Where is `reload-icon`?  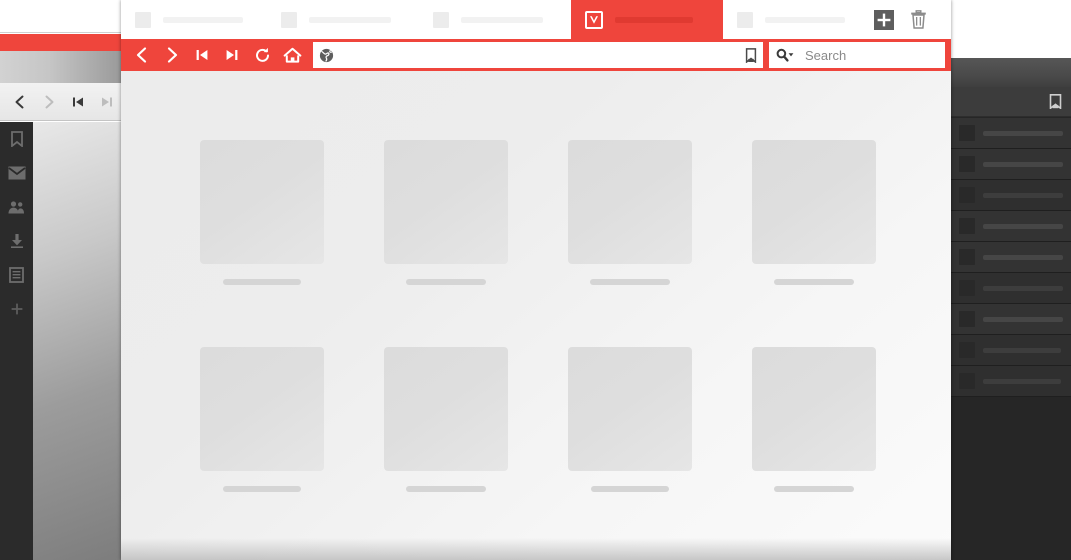 reload-icon is located at coordinates (262, 55).